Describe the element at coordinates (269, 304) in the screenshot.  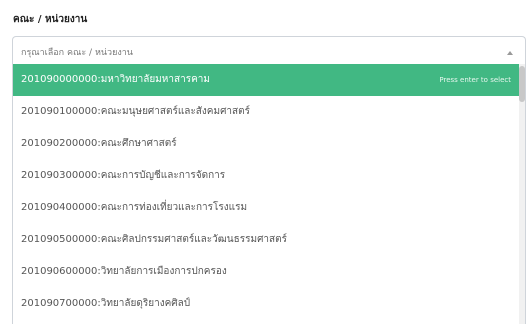
I see `option-item: 201090700000:วิทยาลัยดุริยางคศิลป์` at that location.